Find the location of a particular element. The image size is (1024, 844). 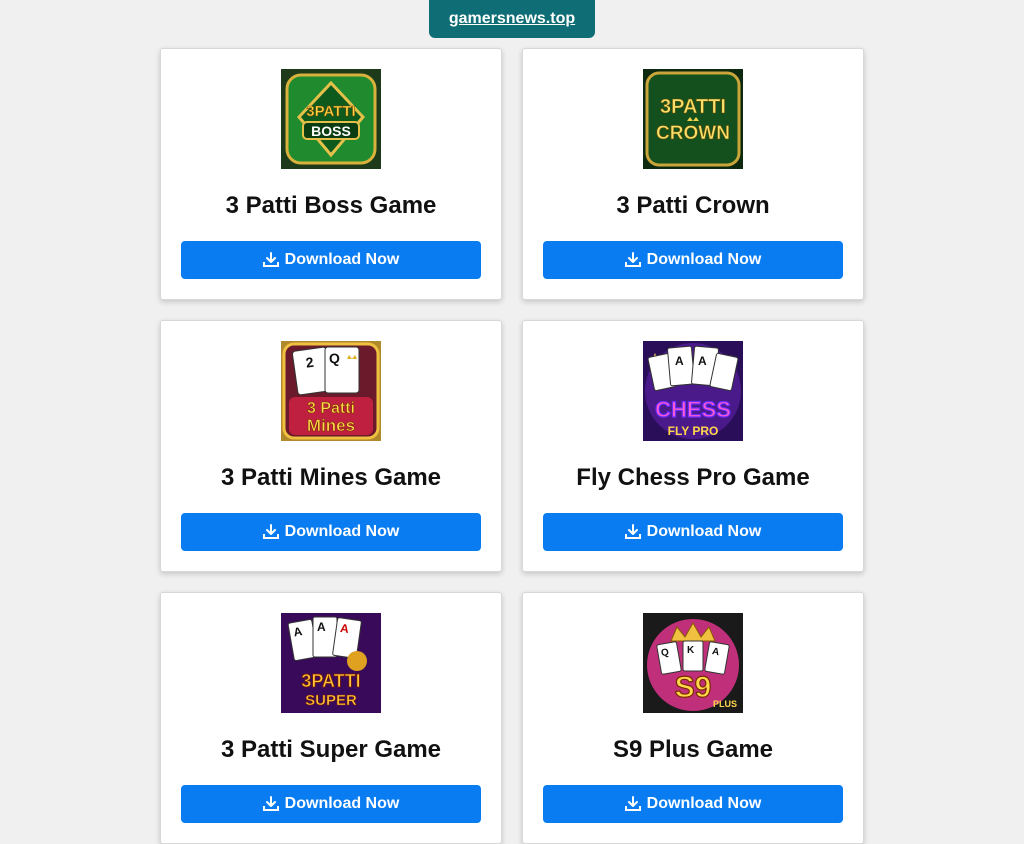

svg-text: CROWN is located at coordinates (693, 133).